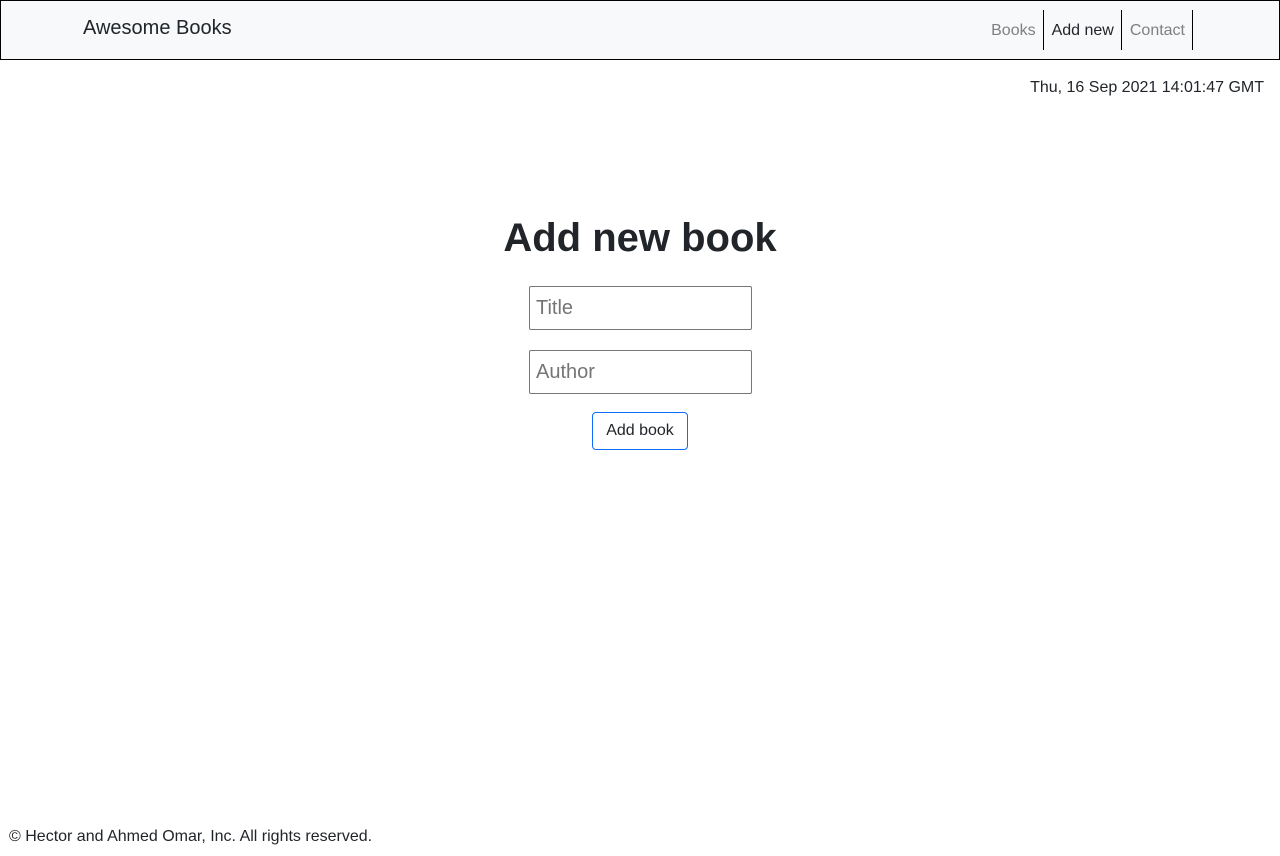 This screenshot has width=1280, height=856. What do you see at coordinates (640, 238) in the screenshot?
I see `page-title: Add new book` at bounding box center [640, 238].